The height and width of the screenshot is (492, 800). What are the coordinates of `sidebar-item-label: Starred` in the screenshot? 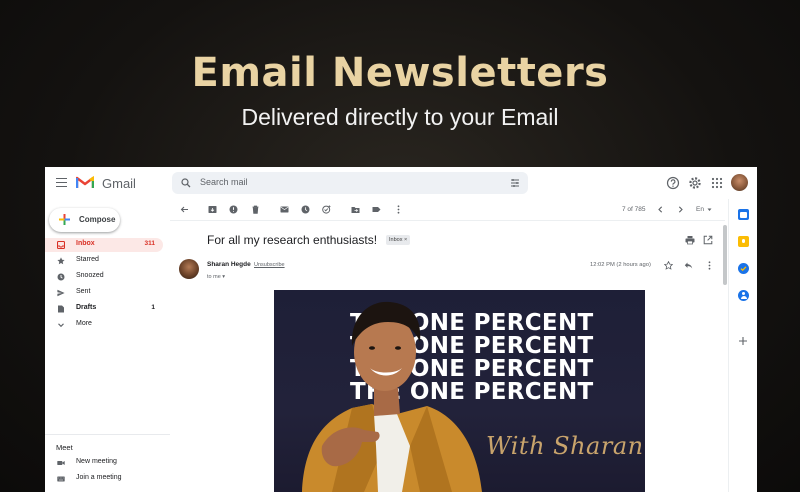 It's located at (87, 259).